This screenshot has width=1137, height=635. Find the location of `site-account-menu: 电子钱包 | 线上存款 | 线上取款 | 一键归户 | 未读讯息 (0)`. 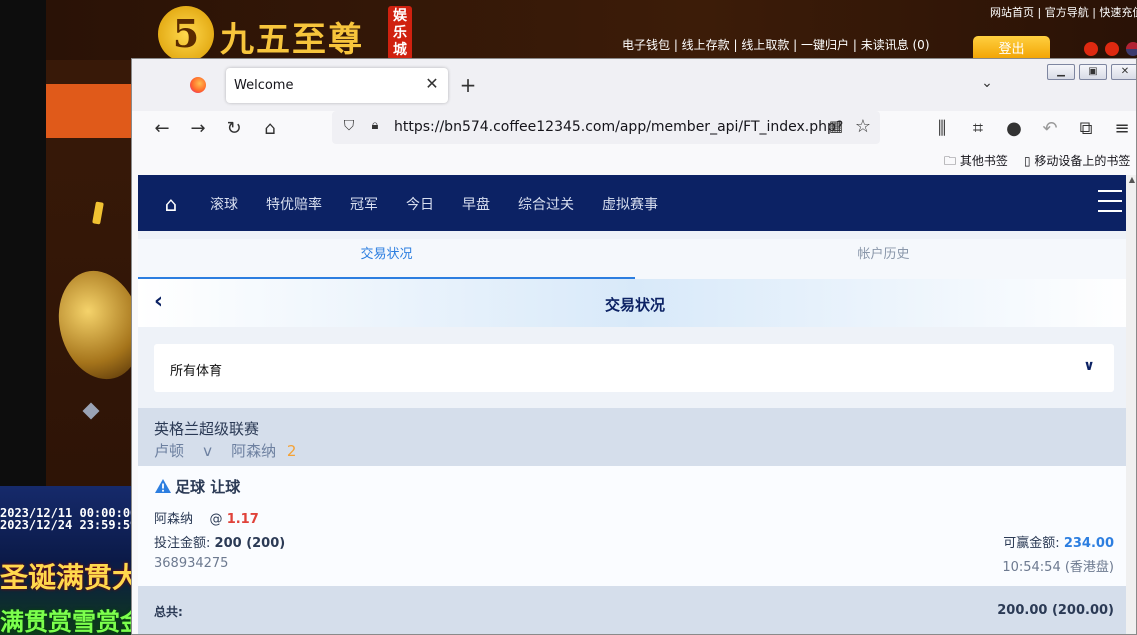

site-account-menu: 电子钱包 | 线上存款 | 线上取款 | 一键归户 | 未读讯息 (0) is located at coordinates (776, 44).